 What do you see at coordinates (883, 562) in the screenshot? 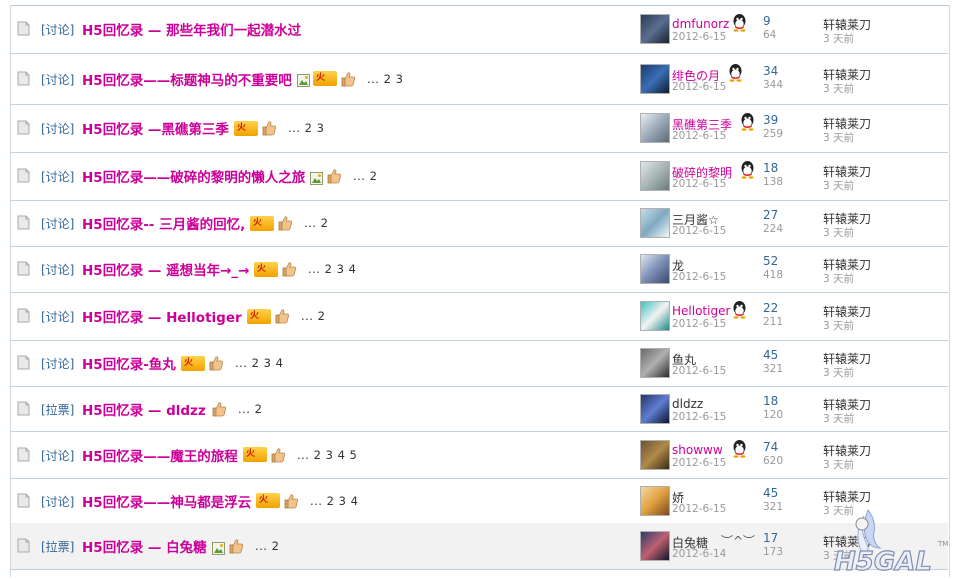
I see `svg-text: H5GAL` at bounding box center [883, 562].